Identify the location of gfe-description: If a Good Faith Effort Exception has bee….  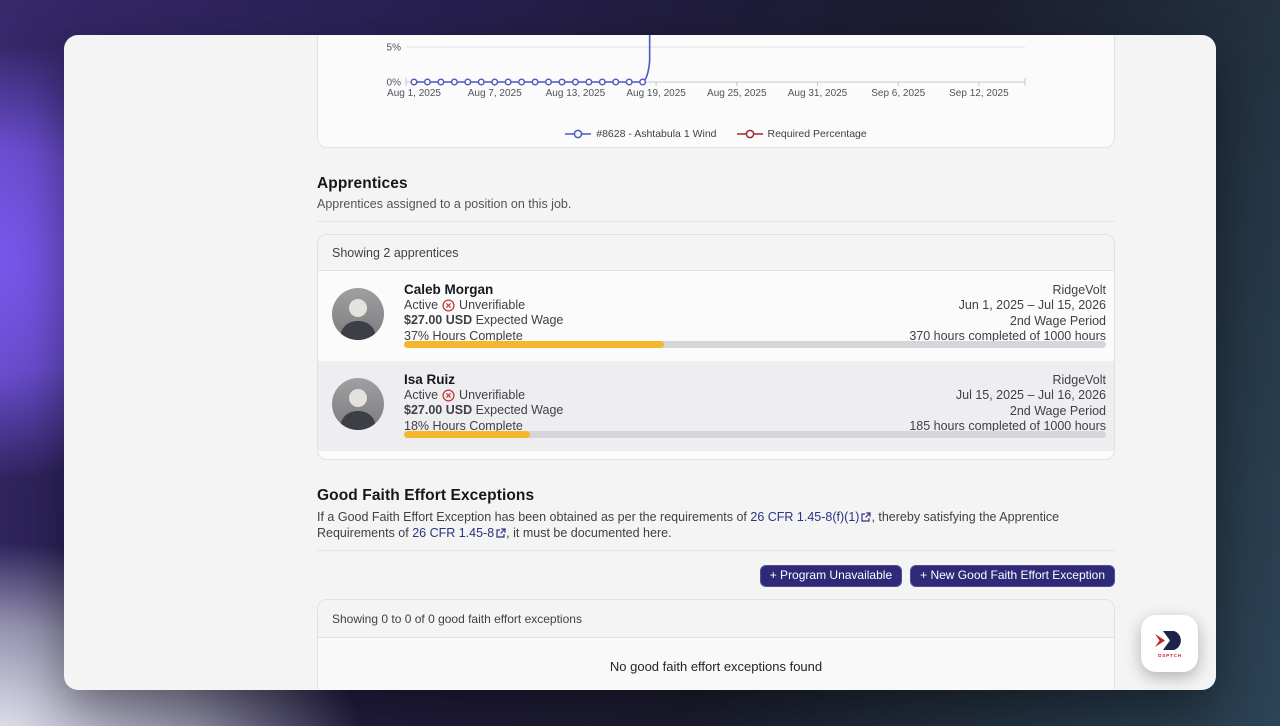
(716, 525).